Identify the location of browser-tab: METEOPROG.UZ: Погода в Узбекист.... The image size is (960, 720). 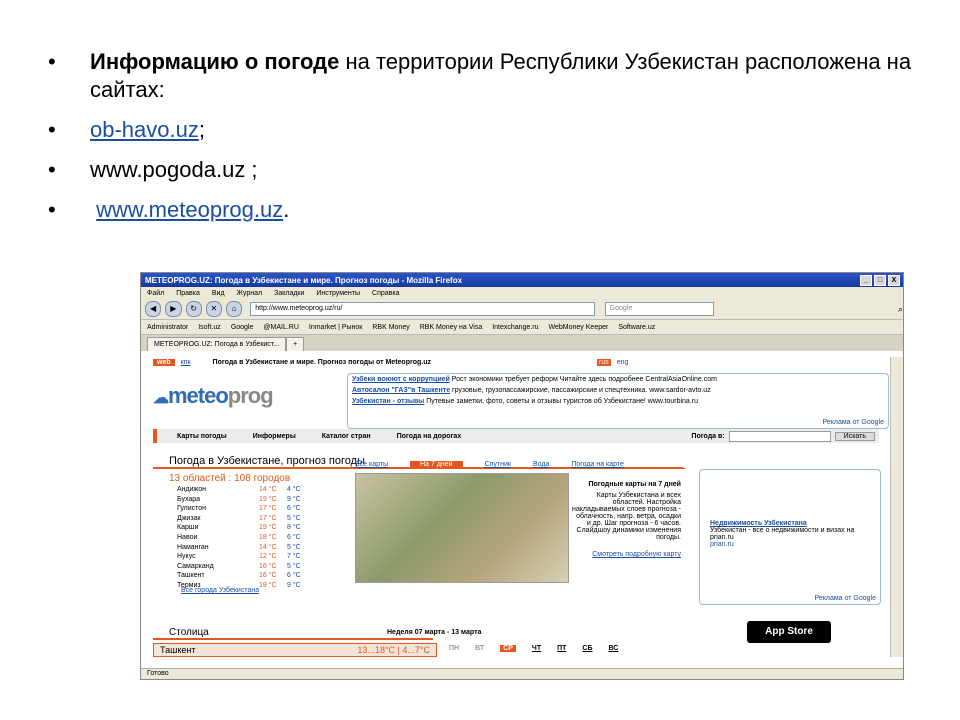
(217, 344).